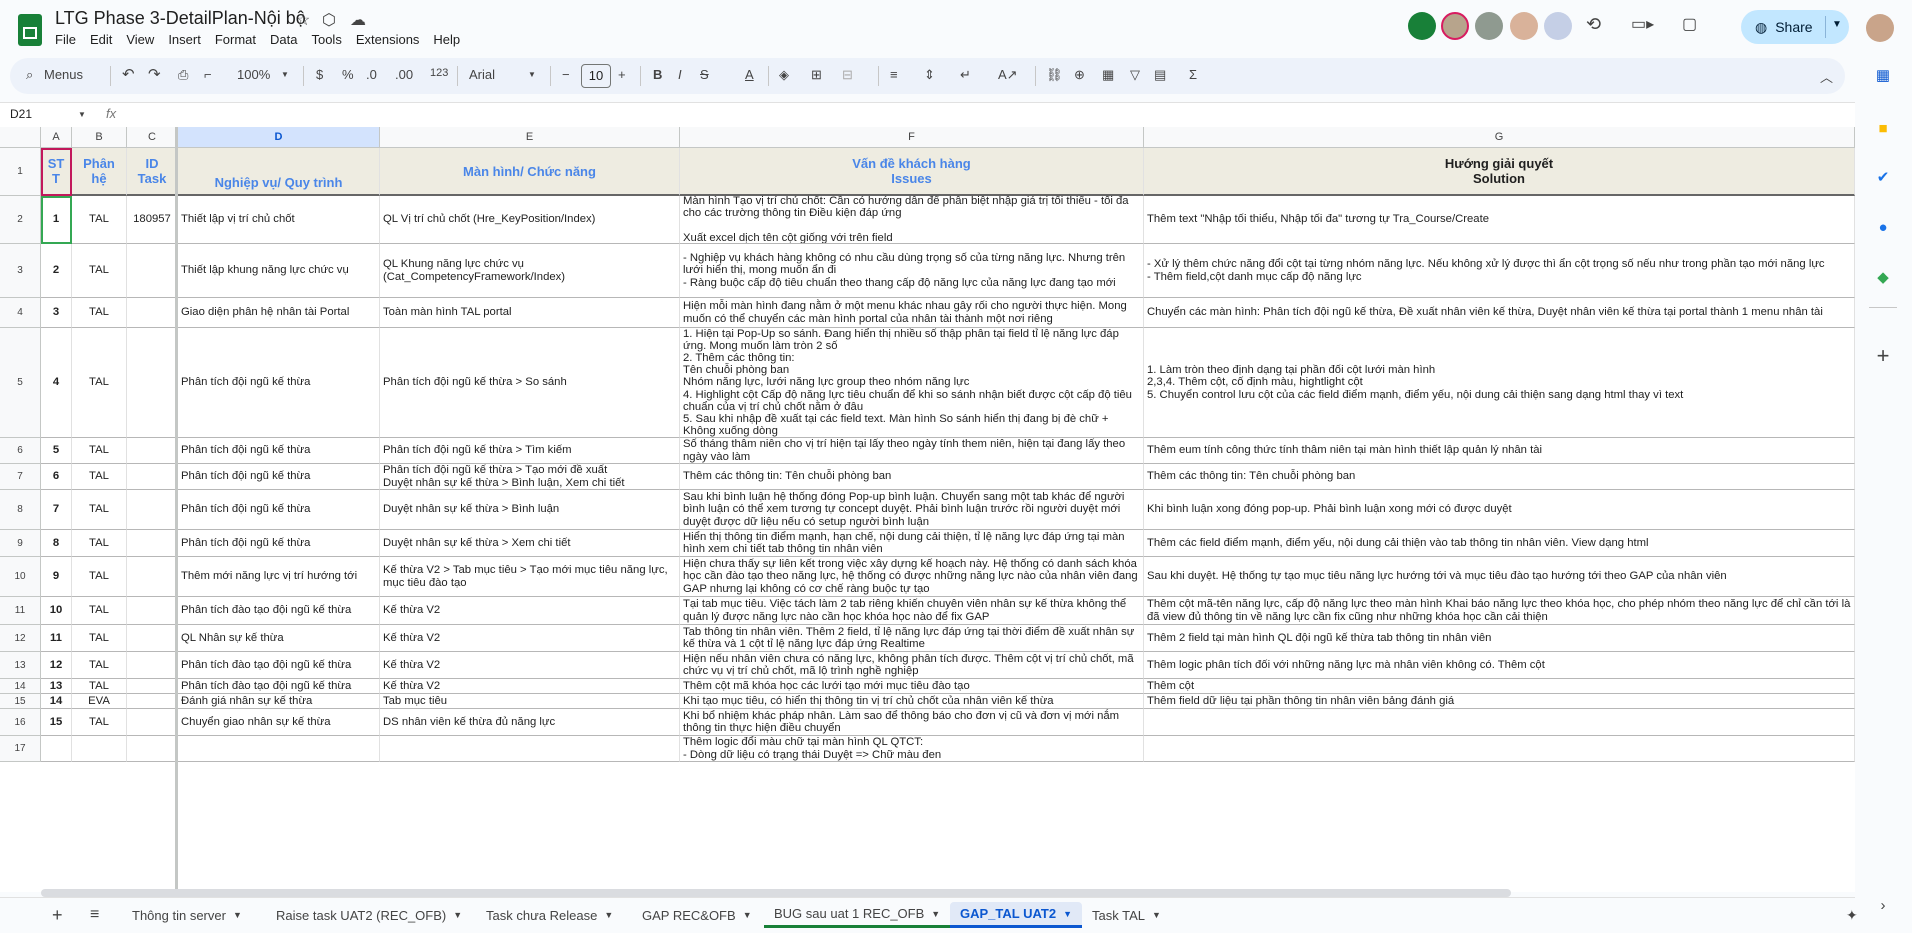 This screenshot has width=1912, height=933. Describe the element at coordinates (30, 30) in the screenshot. I see `sheets-logo-icon` at that location.